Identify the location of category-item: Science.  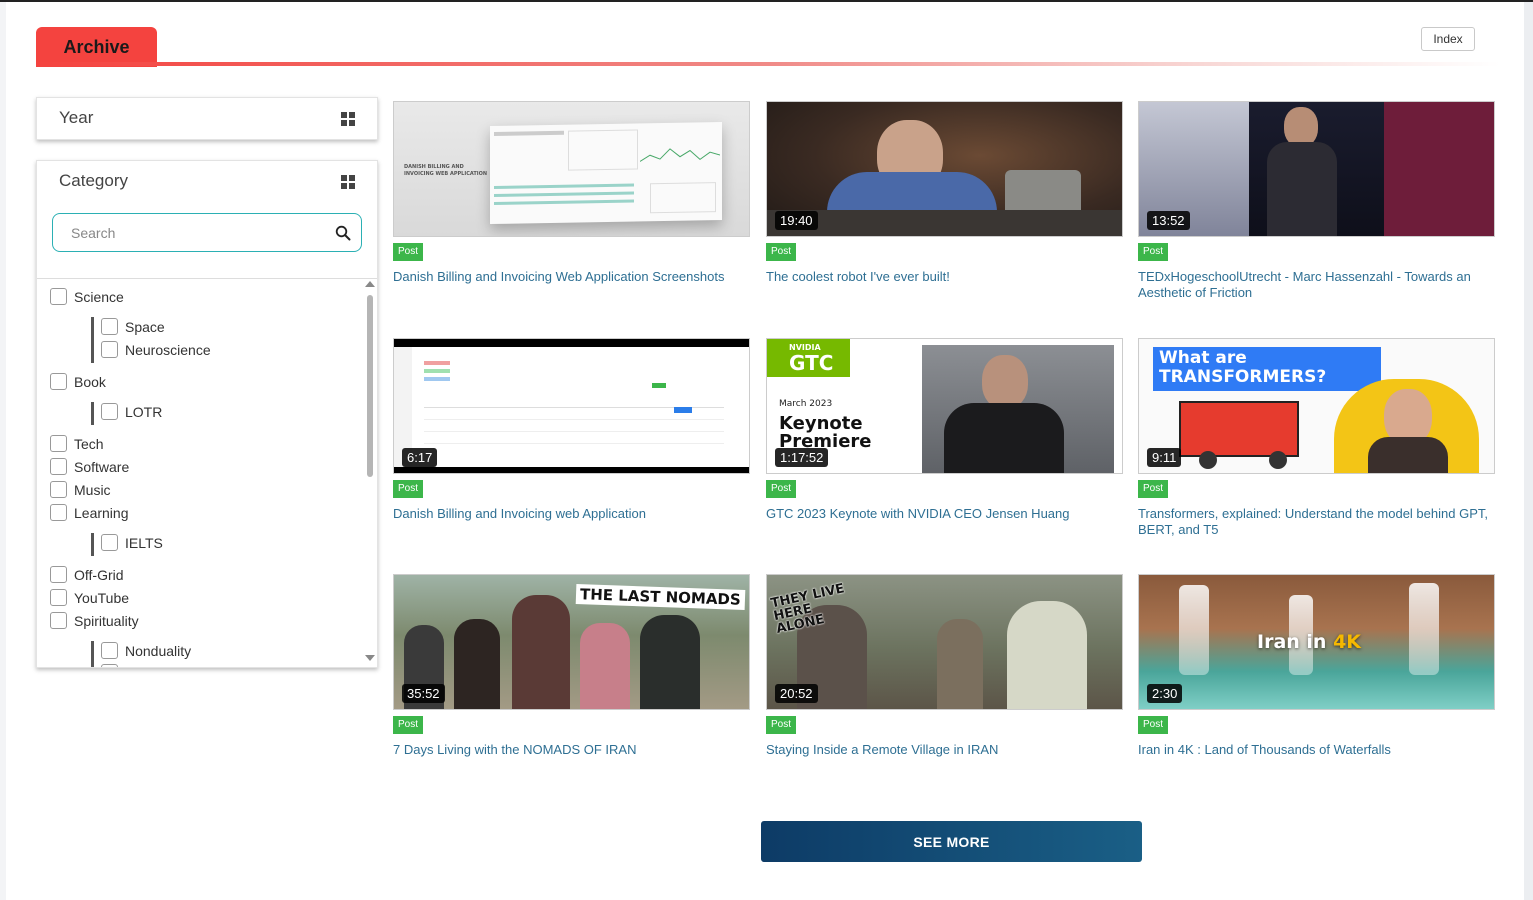
(87, 296).